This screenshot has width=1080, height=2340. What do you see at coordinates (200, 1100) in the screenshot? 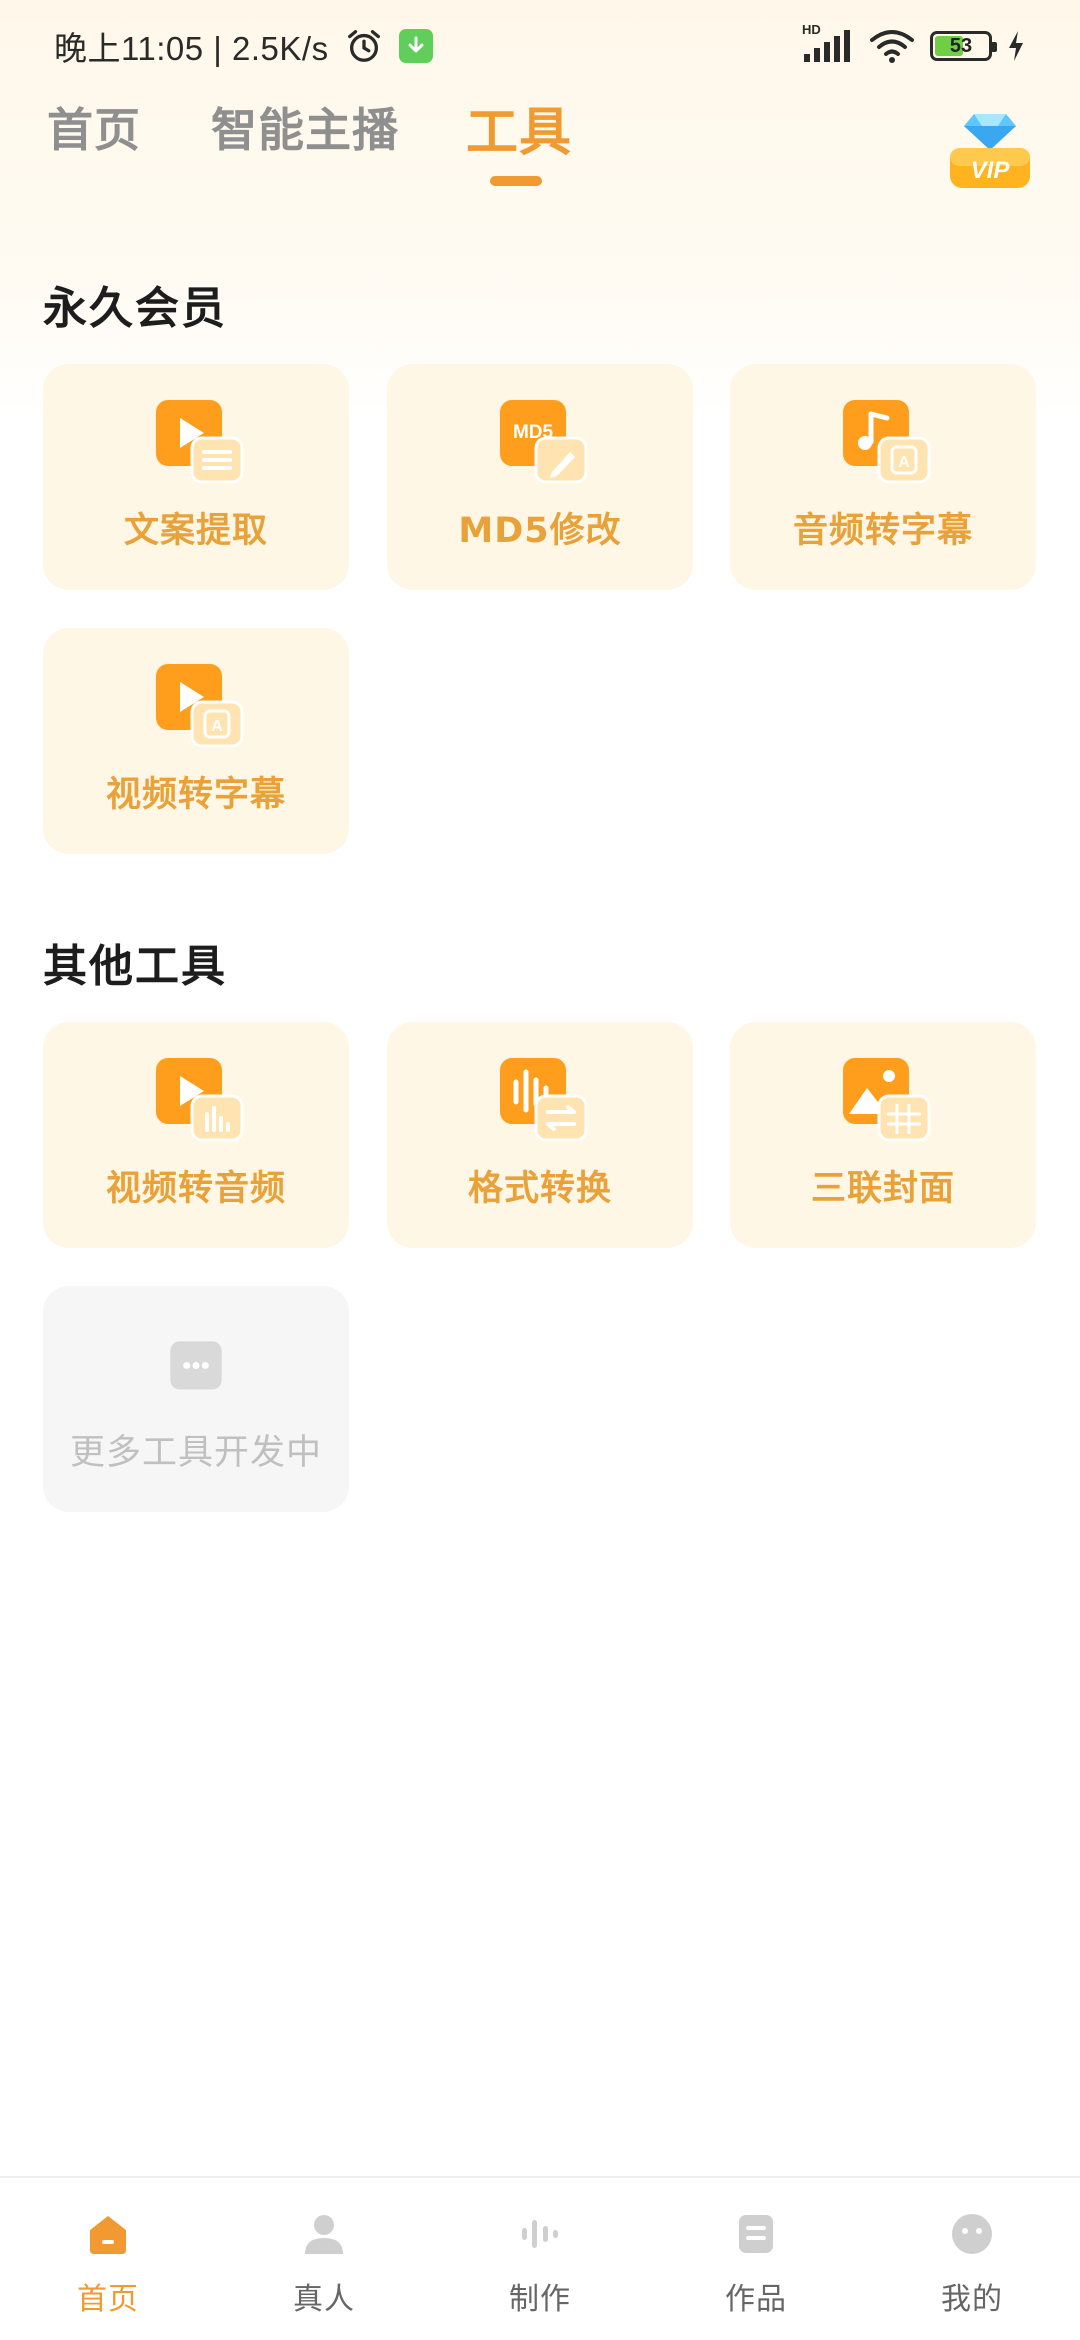
I see `video-audio-icon` at bounding box center [200, 1100].